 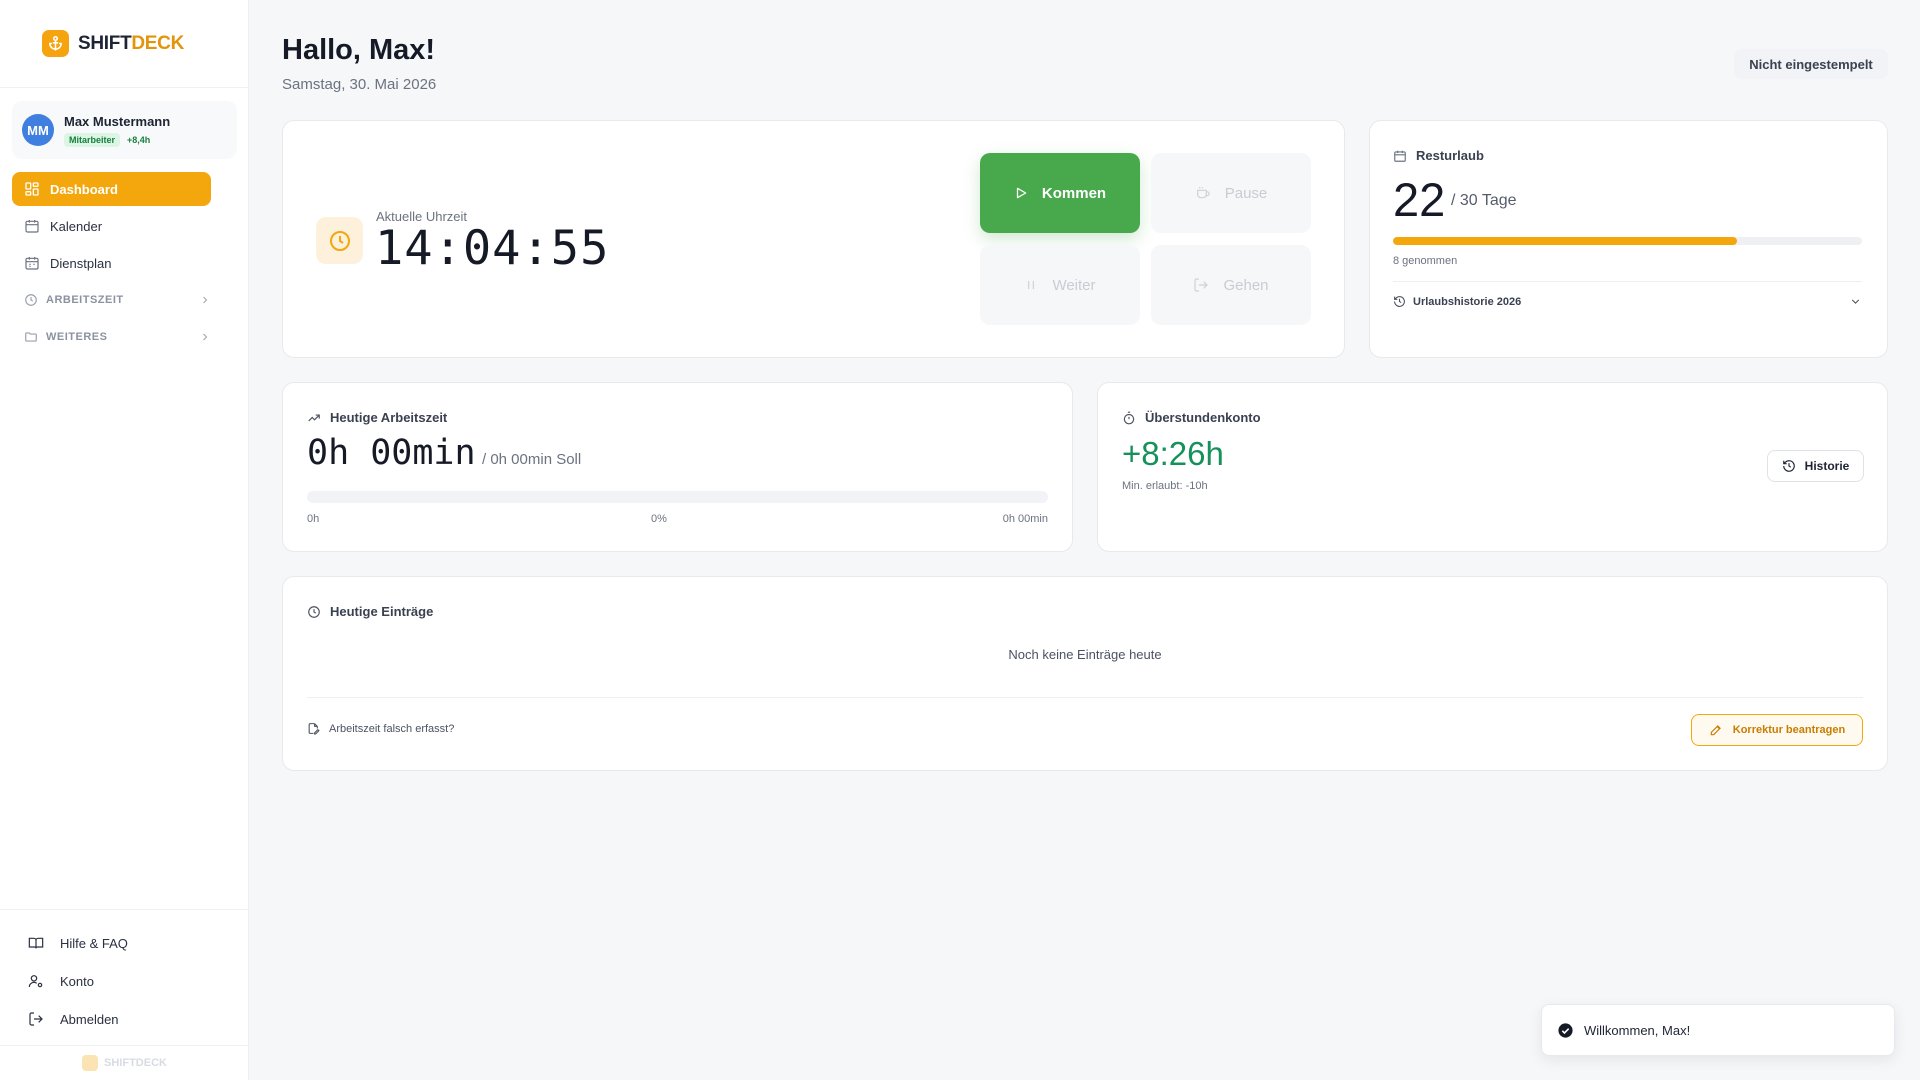 I want to click on progress-label-percent: 0%, so click(x=659, y=519).